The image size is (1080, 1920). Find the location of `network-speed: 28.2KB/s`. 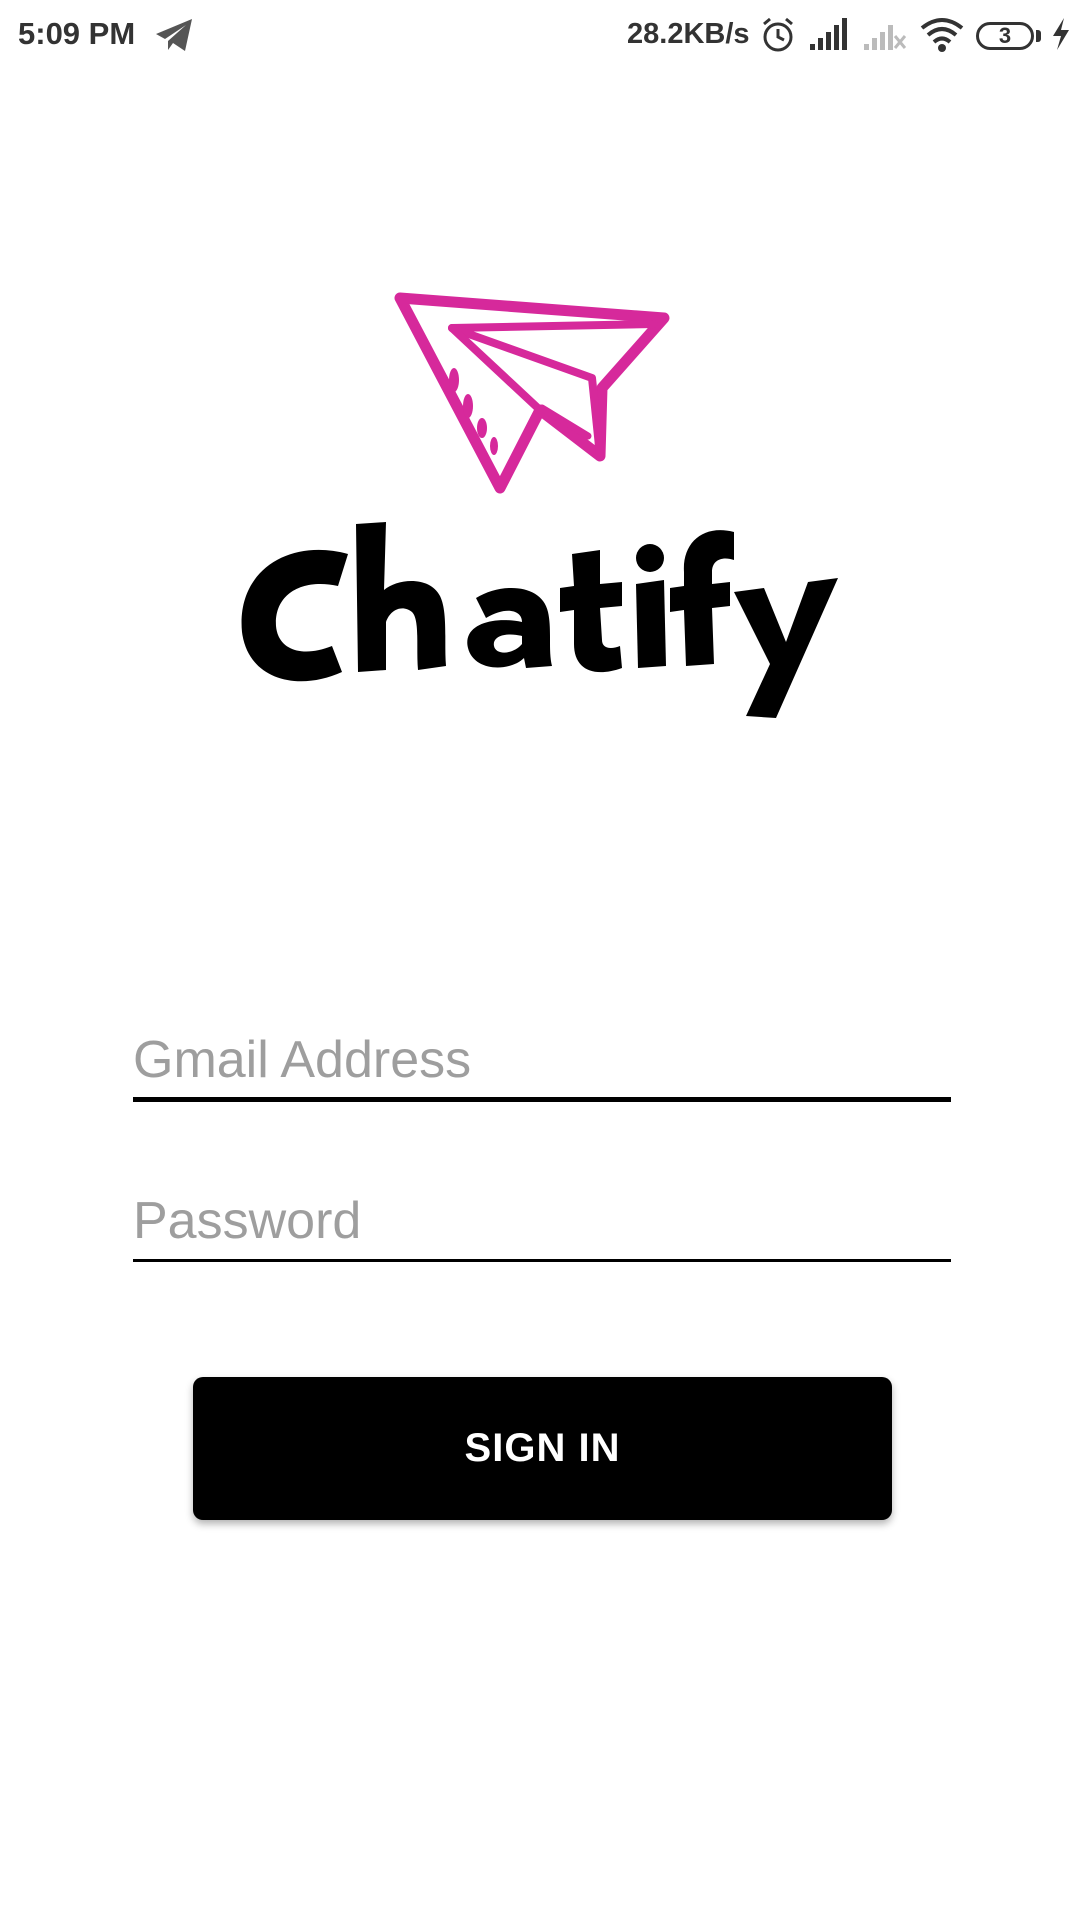

network-speed: 28.2KB/s is located at coordinates (688, 34).